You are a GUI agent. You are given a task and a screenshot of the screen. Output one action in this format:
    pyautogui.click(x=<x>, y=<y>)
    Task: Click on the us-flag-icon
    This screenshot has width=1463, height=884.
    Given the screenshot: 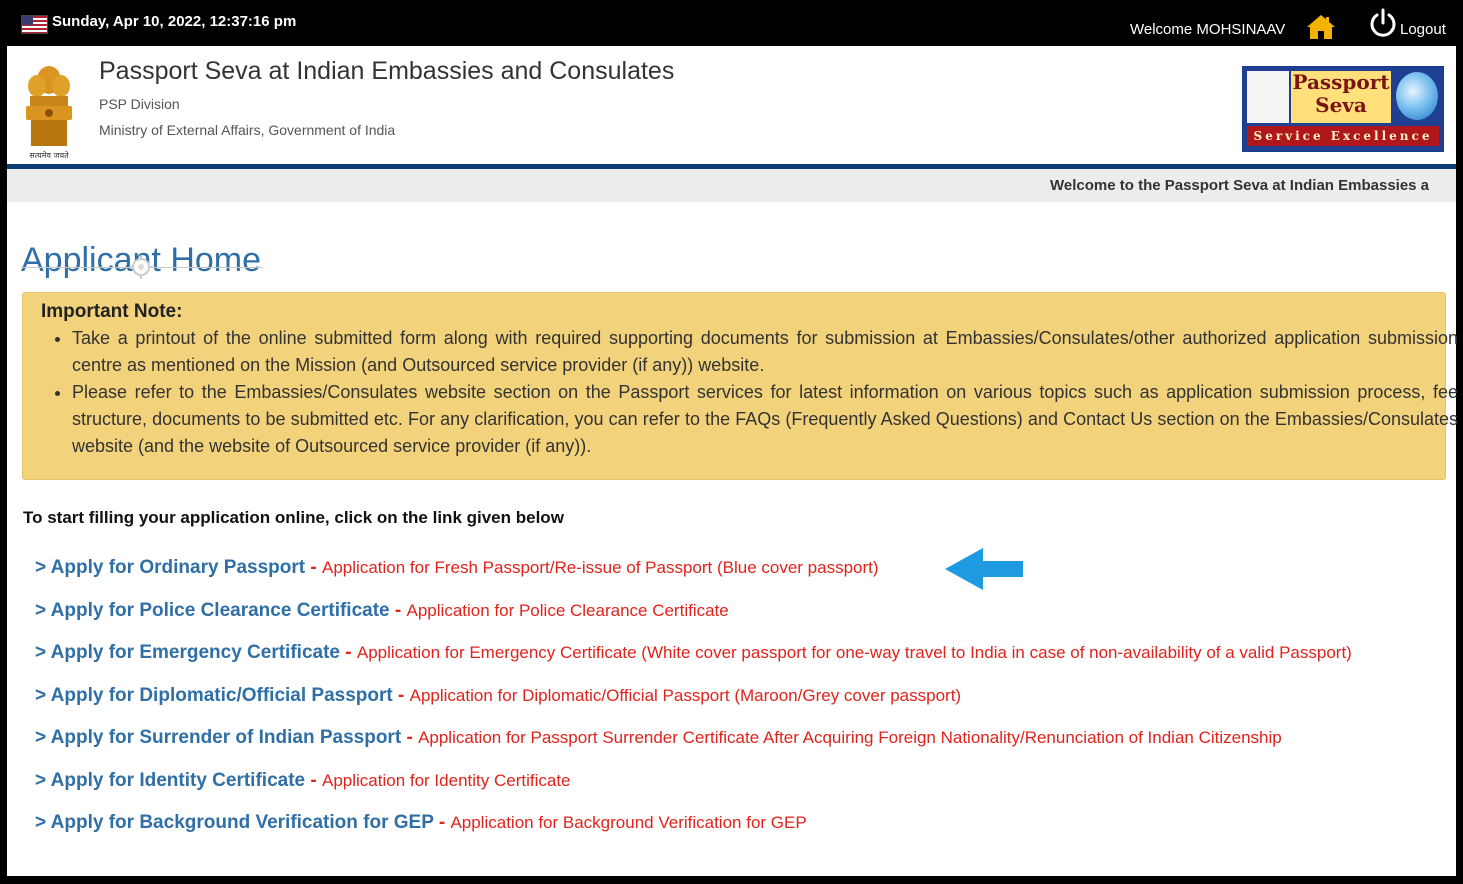 What is the action you would take?
    pyautogui.click(x=34, y=24)
    